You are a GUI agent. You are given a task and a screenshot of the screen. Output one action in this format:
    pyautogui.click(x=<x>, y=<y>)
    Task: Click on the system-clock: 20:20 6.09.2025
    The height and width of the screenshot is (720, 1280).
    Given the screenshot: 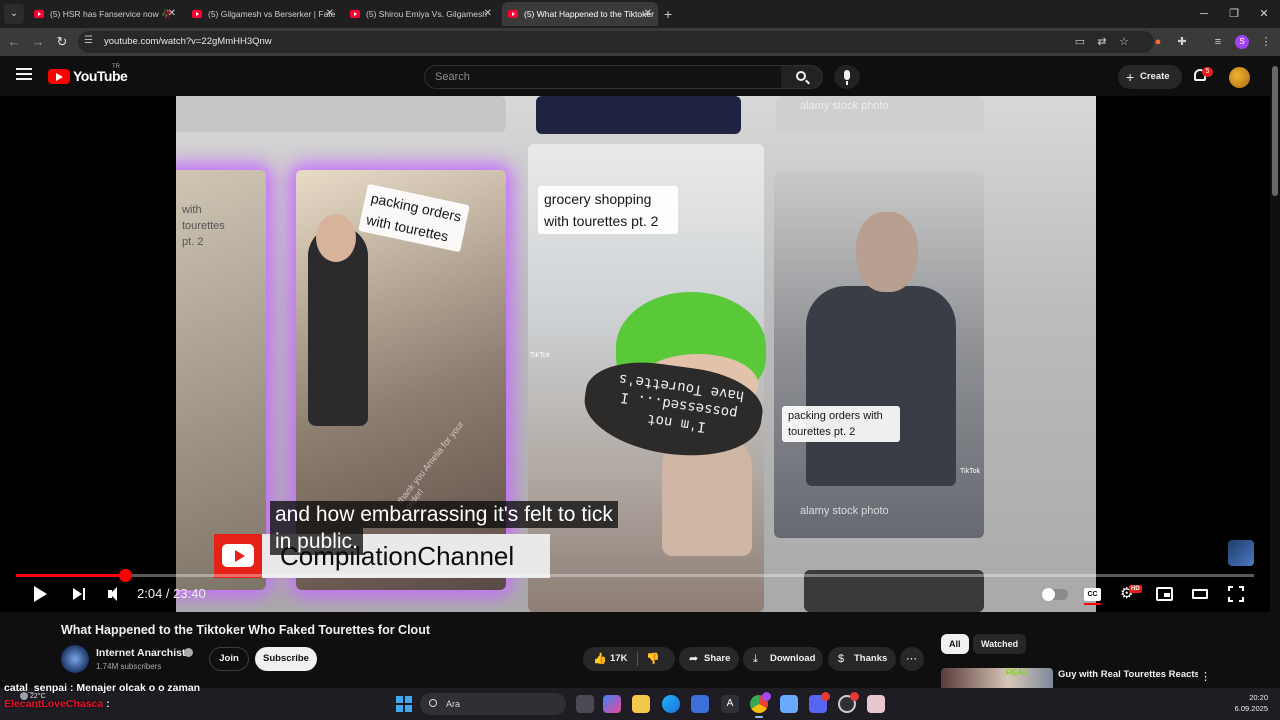 What is the action you would take?
    pyautogui.click(x=1246, y=703)
    